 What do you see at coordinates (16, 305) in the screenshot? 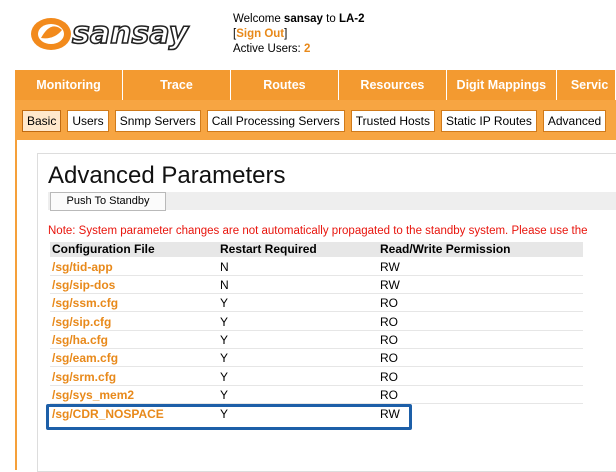
I see `left-accent-bar` at bounding box center [16, 305].